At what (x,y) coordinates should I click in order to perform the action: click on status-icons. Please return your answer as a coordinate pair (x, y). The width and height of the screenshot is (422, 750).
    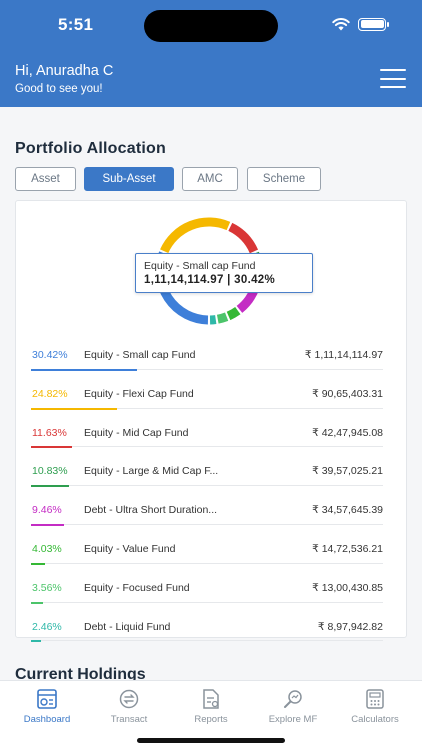
    Looking at the image, I should click on (360, 24).